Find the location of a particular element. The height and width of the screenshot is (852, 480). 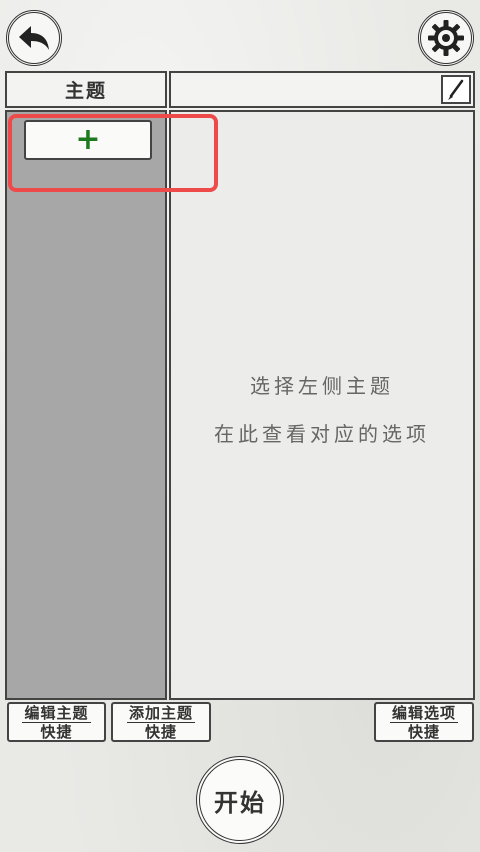

back-arrow-icon is located at coordinates (34, 38).